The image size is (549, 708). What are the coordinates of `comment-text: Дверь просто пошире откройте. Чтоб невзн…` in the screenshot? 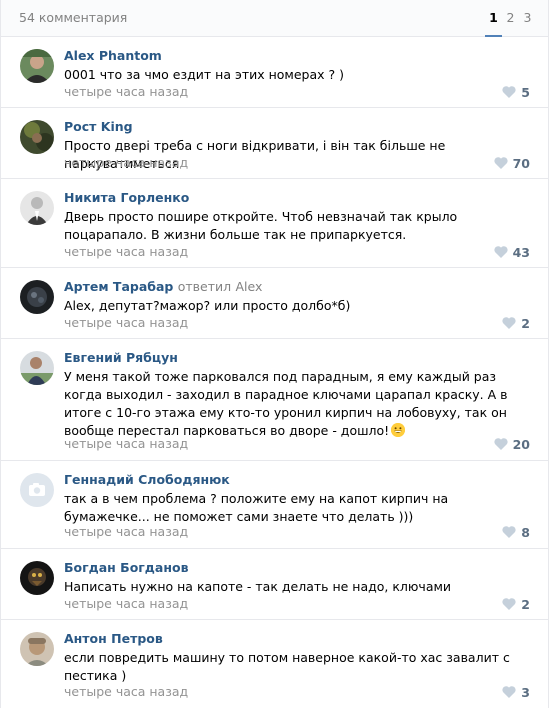 It's located at (261, 225).